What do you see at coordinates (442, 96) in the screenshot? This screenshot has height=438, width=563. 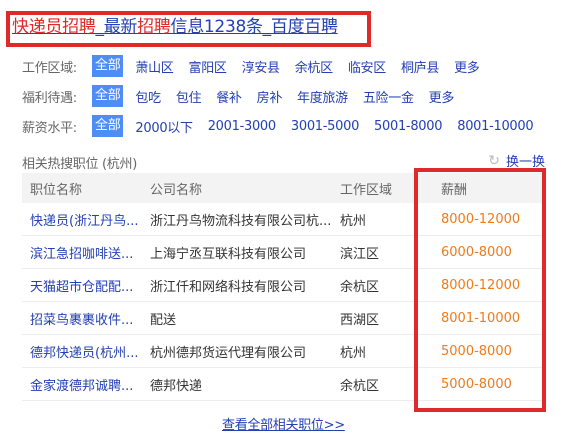 I see `filter-benefit-more: 更多` at bounding box center [442, 96].